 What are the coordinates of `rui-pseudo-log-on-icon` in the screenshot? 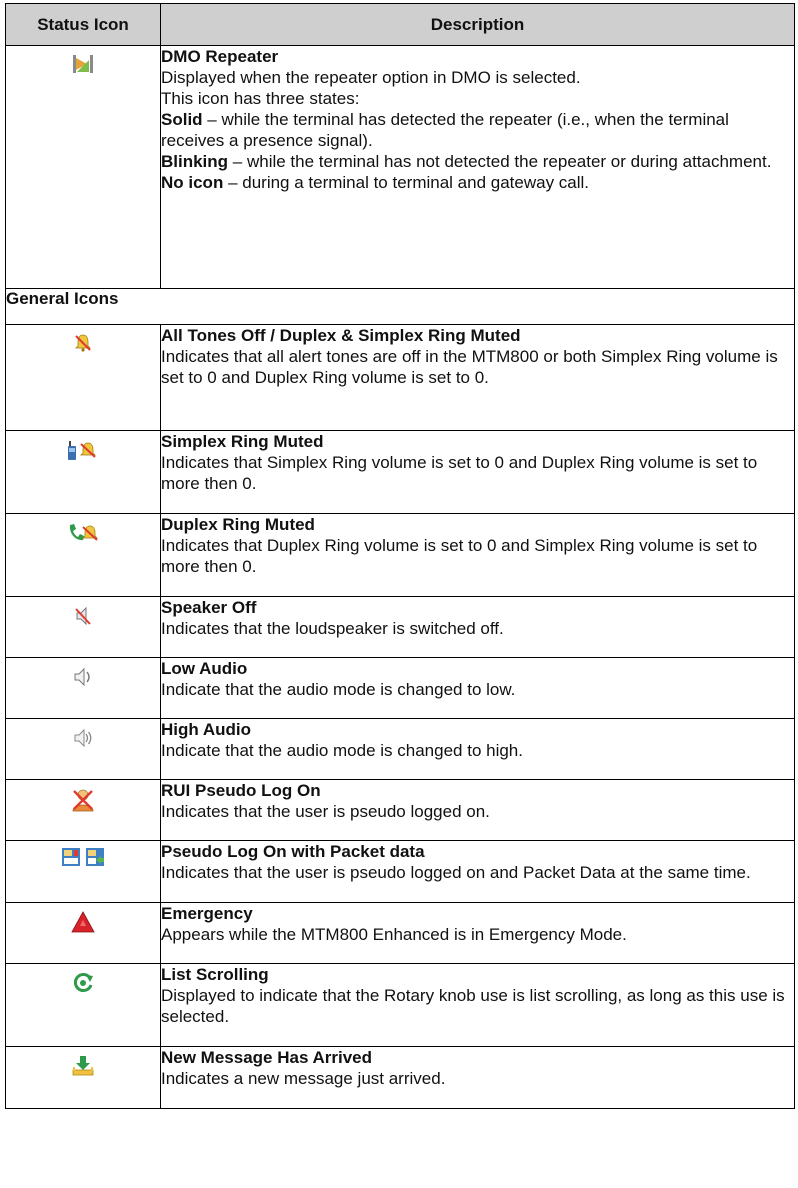 It's located at (83, 800).